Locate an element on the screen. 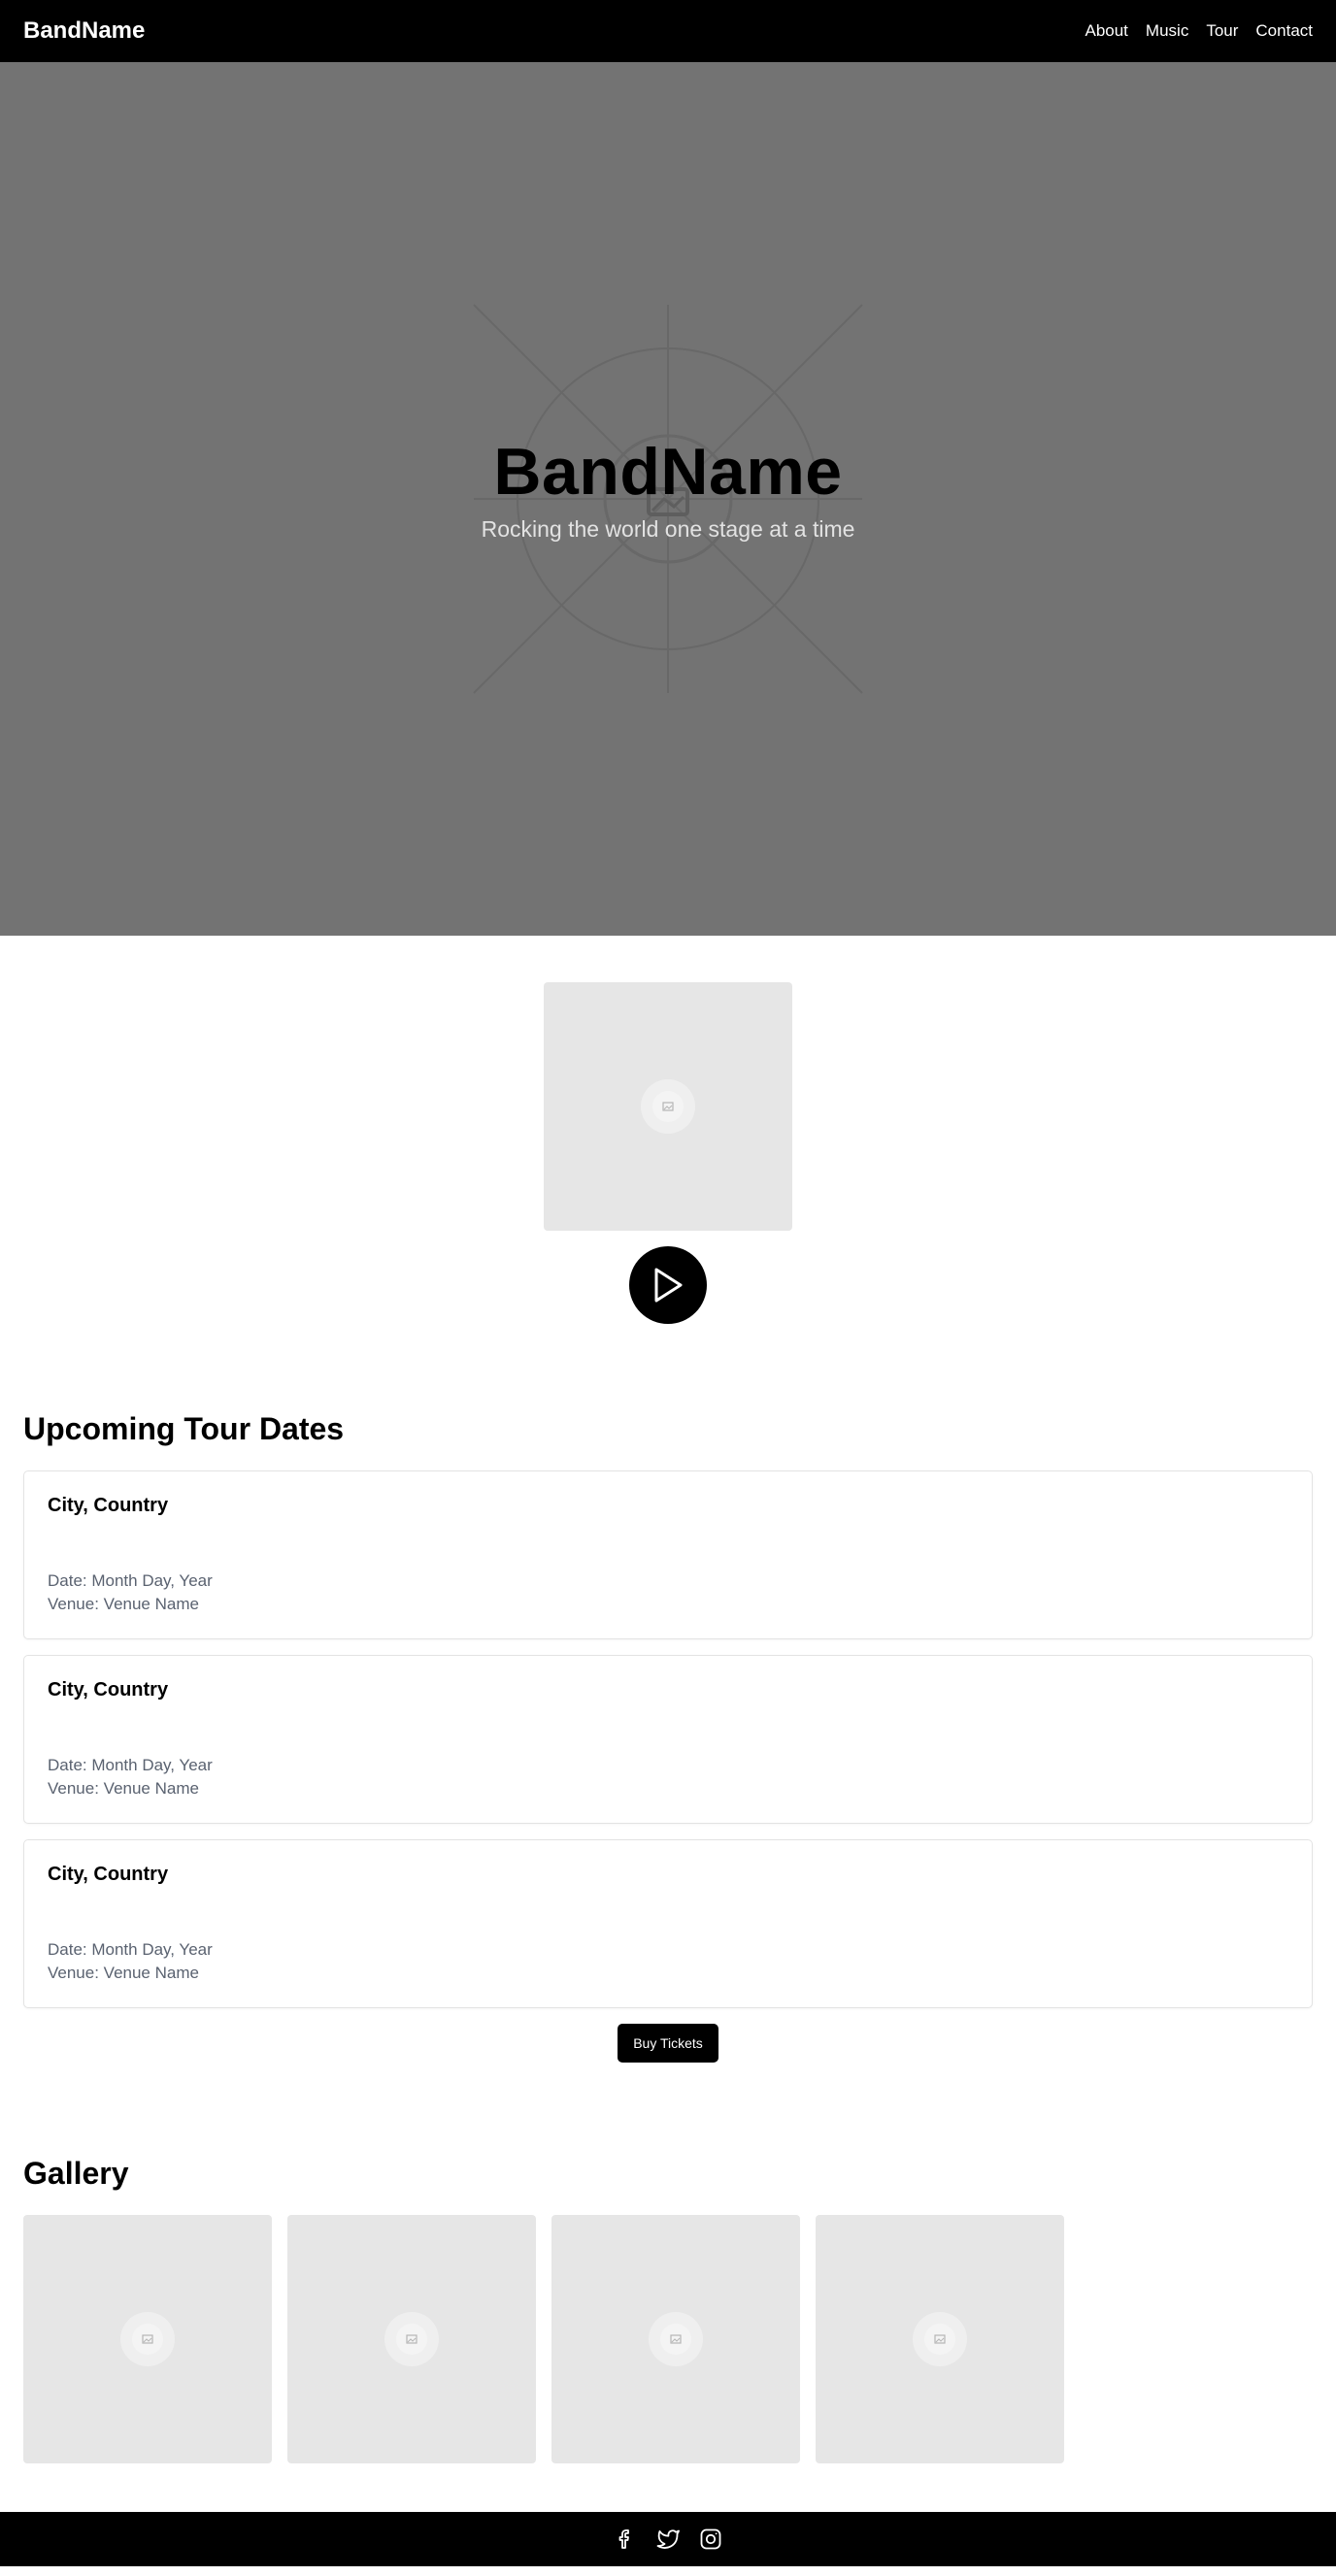  twitter-icon is located at coordinates (668, 2539).